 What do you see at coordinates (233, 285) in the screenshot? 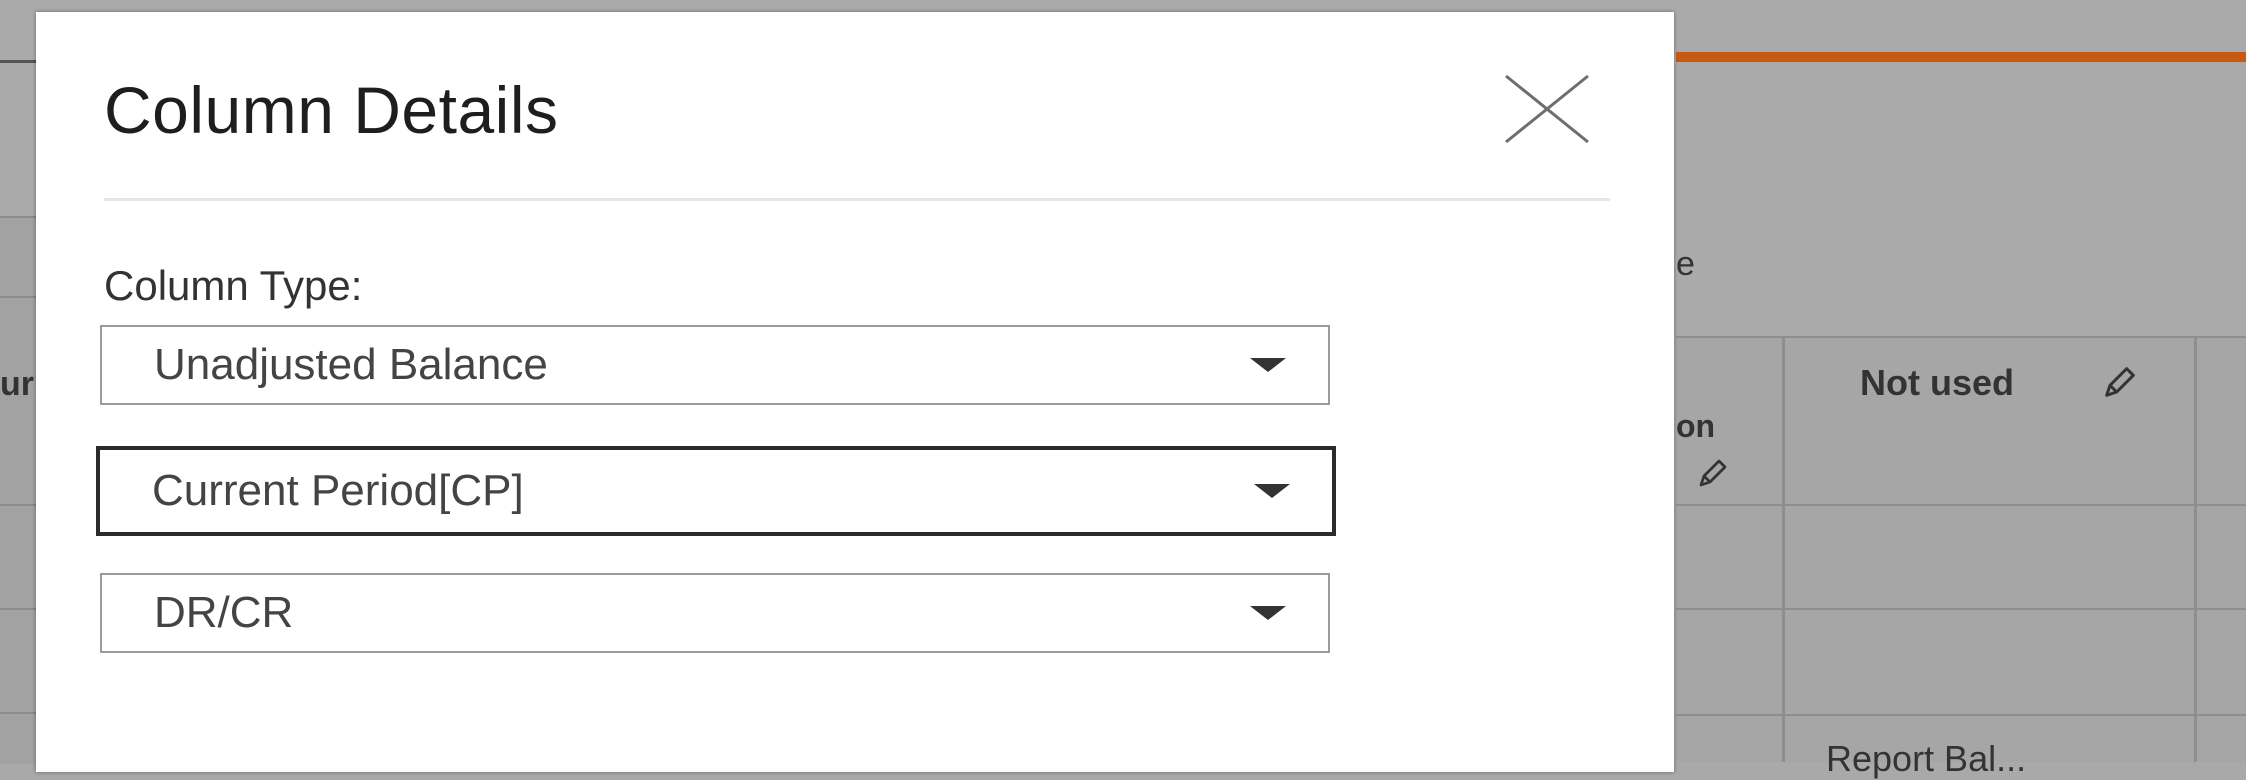
I see `column-type-label: Column Type:` at bounding box center [233, 285].